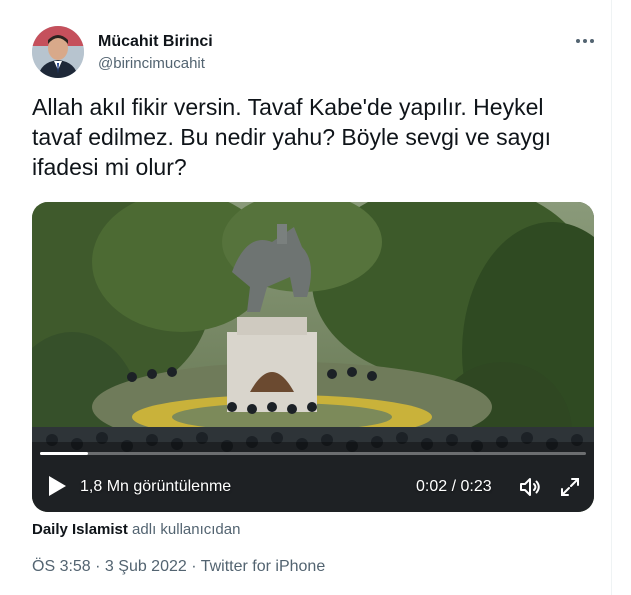  I want to click on volume-icon, so click(530, 487).